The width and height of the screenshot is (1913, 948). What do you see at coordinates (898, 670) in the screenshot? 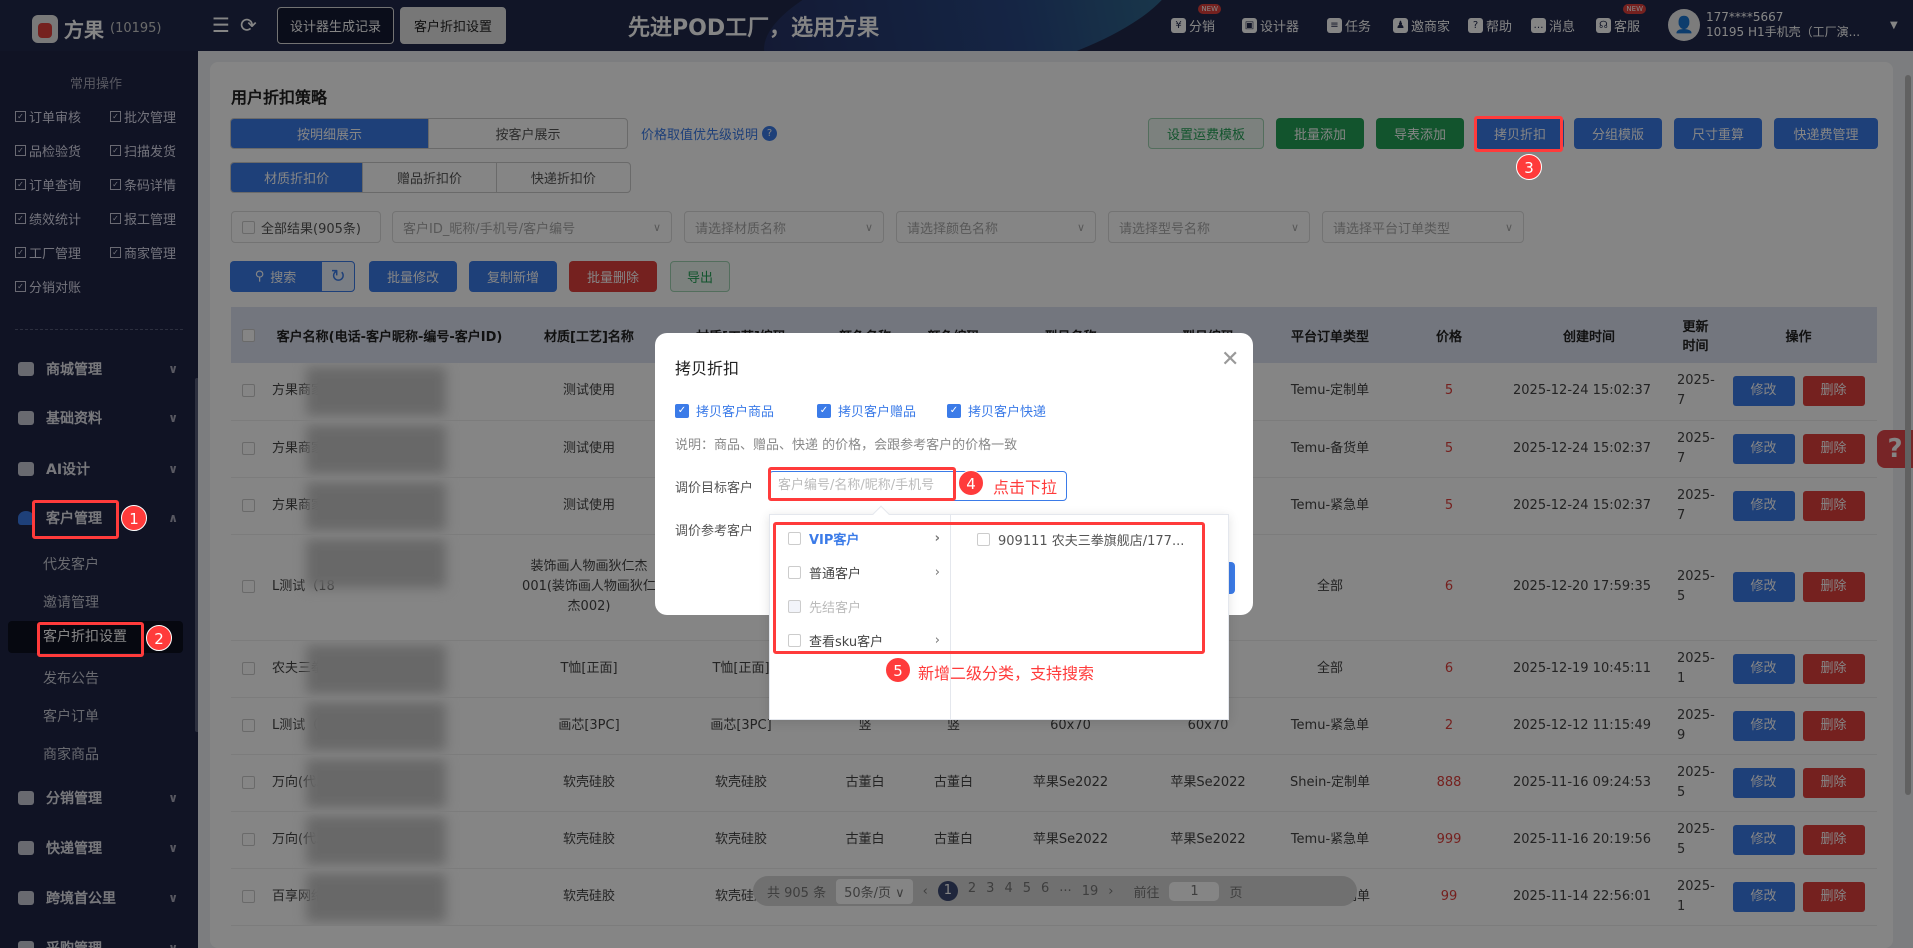
I see `annotation-badge-5: 5` at bounding box center [898, 670].